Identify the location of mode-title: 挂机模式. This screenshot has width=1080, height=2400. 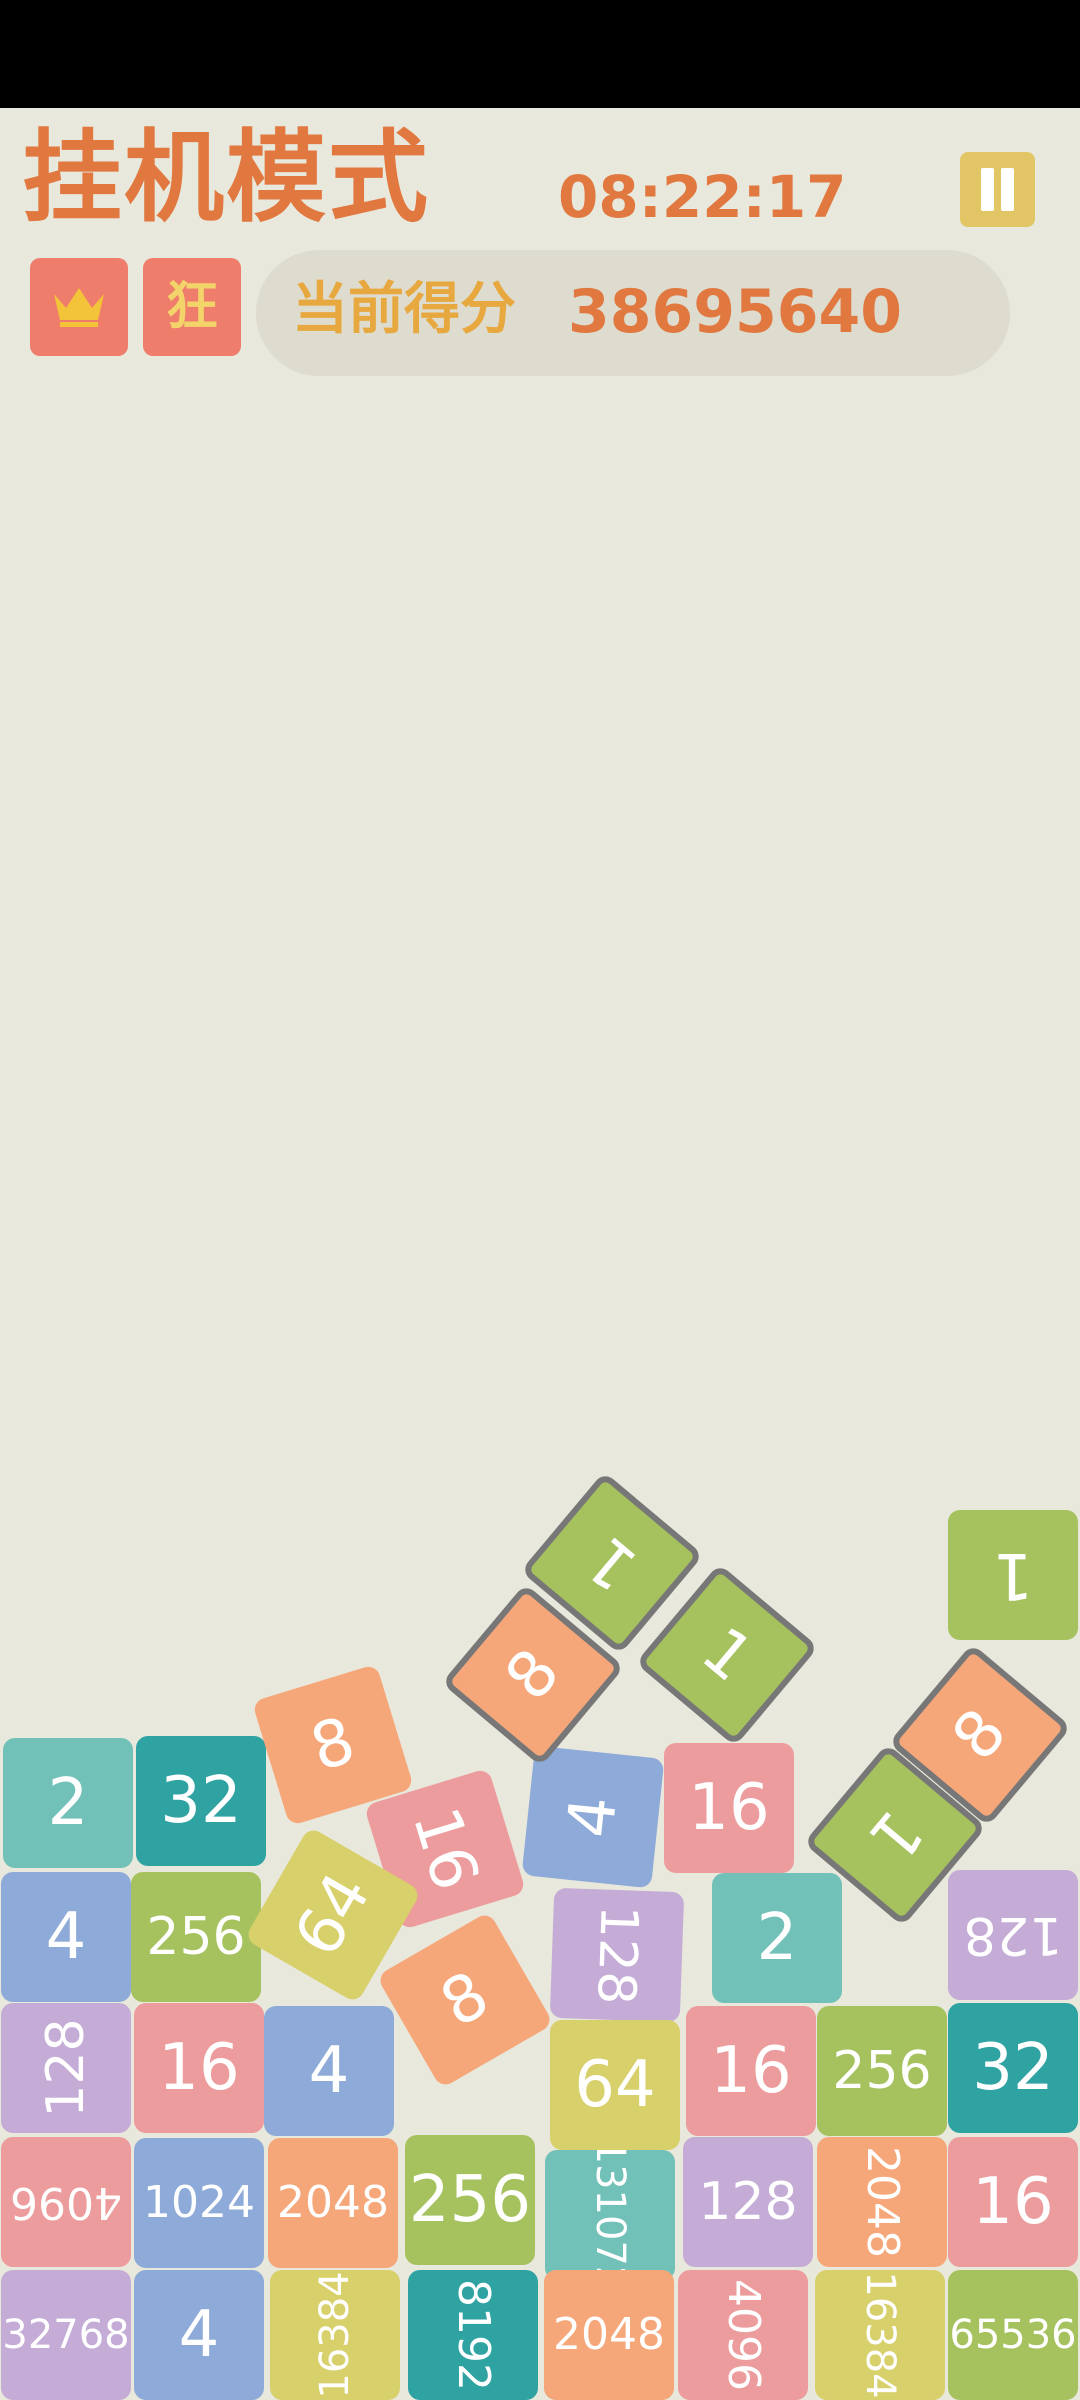
(226, 177).